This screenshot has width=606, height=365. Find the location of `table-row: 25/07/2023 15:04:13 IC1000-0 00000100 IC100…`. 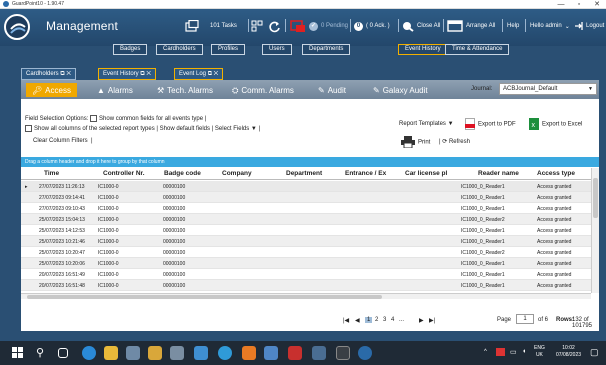

table-row: 25/07/2023 15:04:13 IC1000-0 00000100 IC100… is located at coordinates (306, 219).